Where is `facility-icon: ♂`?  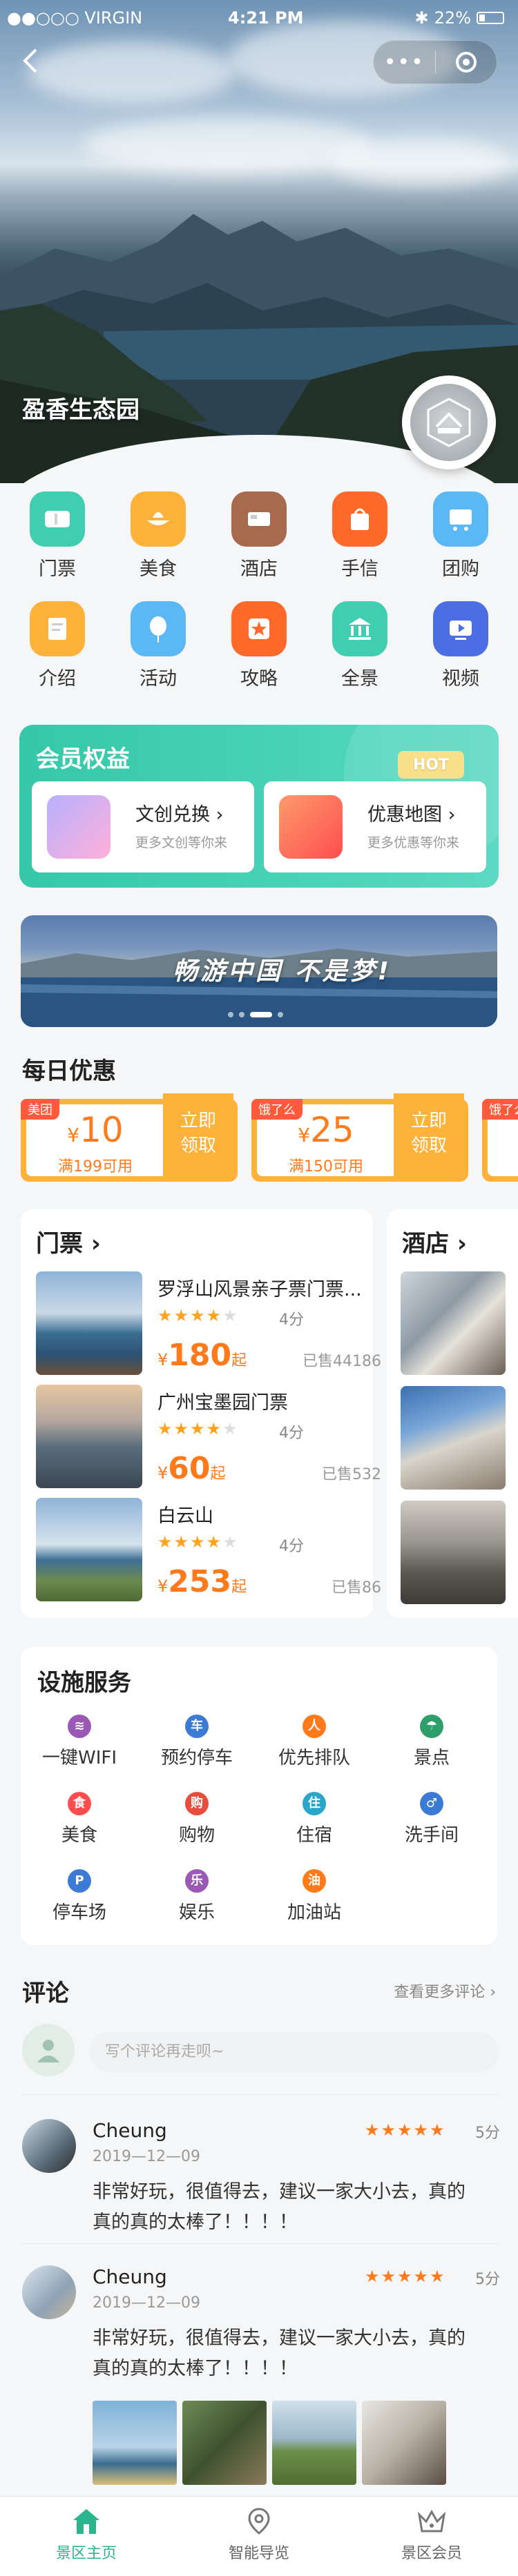 facility-icon: ♂ is located at coordinates (431, 1803).